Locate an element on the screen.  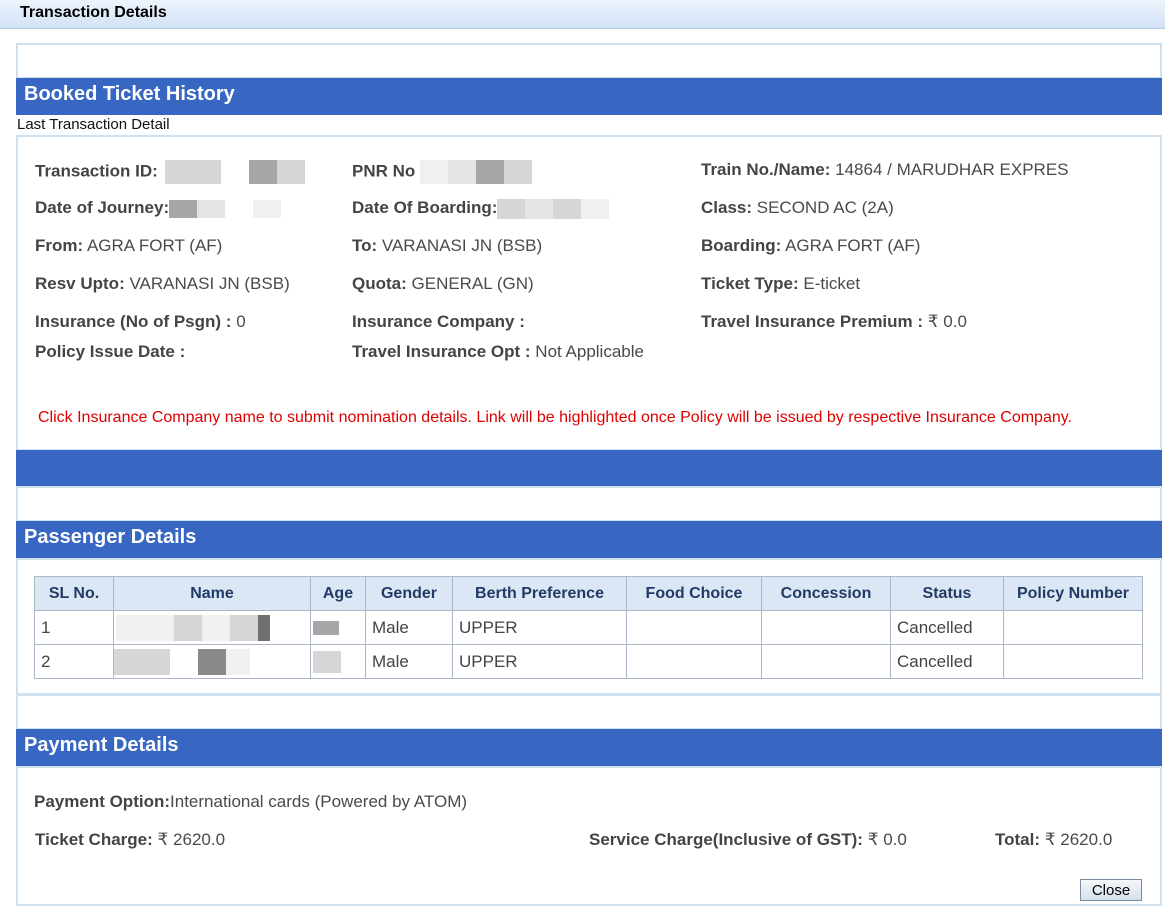
transaction-id-label: Transaction ID: is located at coordinates (96, 171).